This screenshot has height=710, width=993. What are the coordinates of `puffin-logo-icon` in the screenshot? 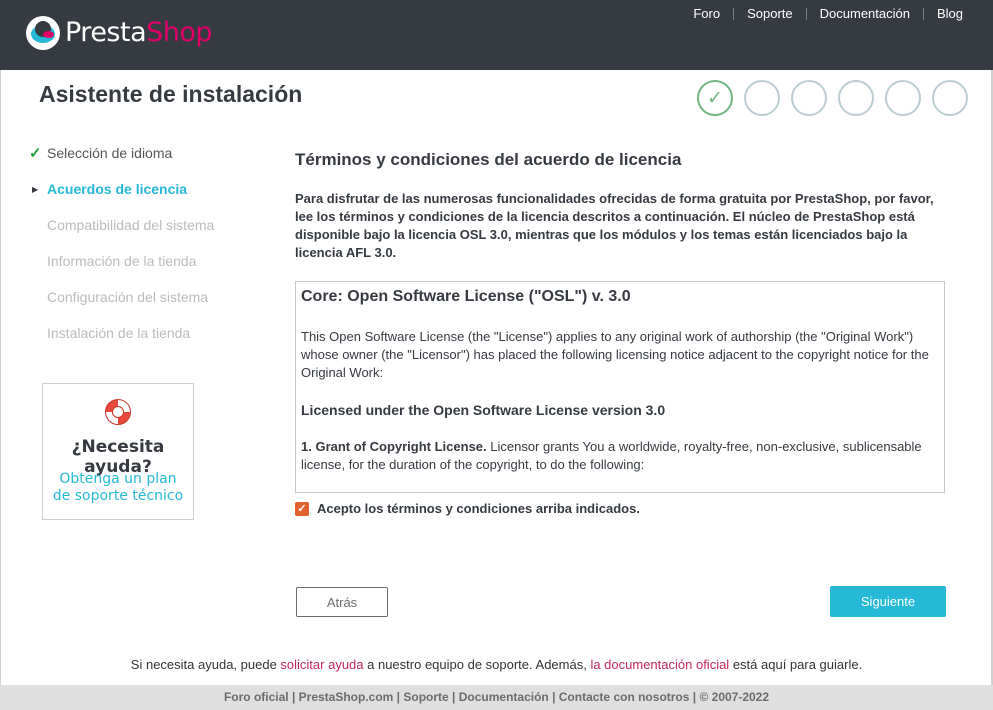 It's located at (43, 33).